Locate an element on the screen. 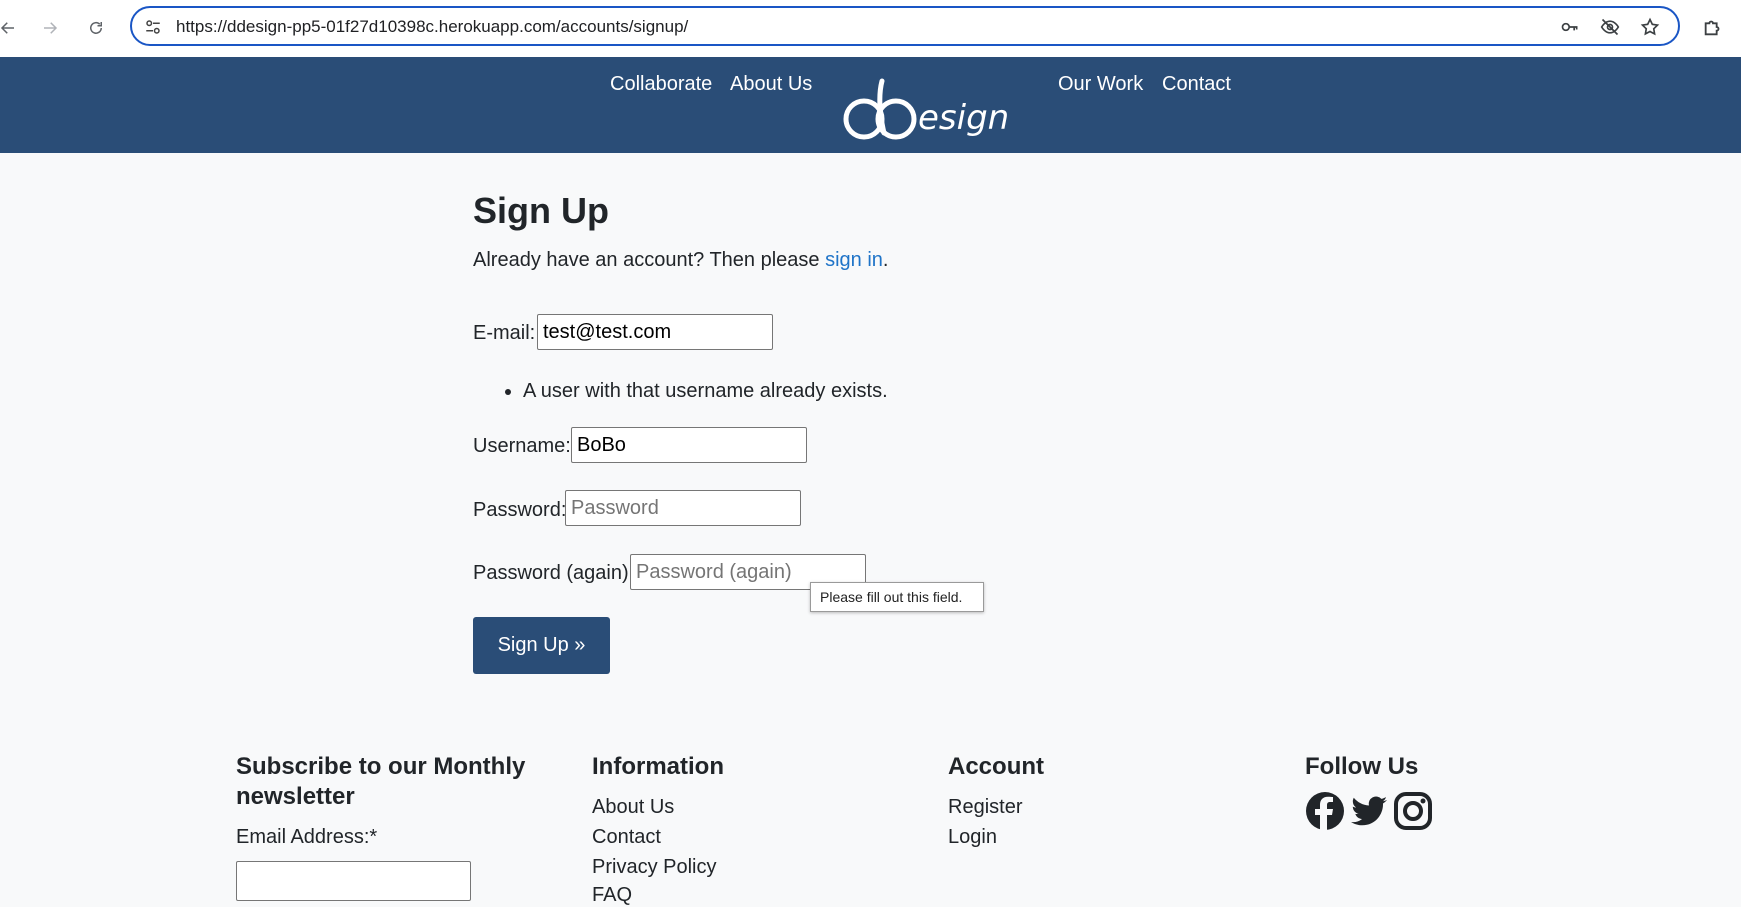 This screenshot has width=1741, height=907. facebook-icon is located at coordinates (1325, 811).